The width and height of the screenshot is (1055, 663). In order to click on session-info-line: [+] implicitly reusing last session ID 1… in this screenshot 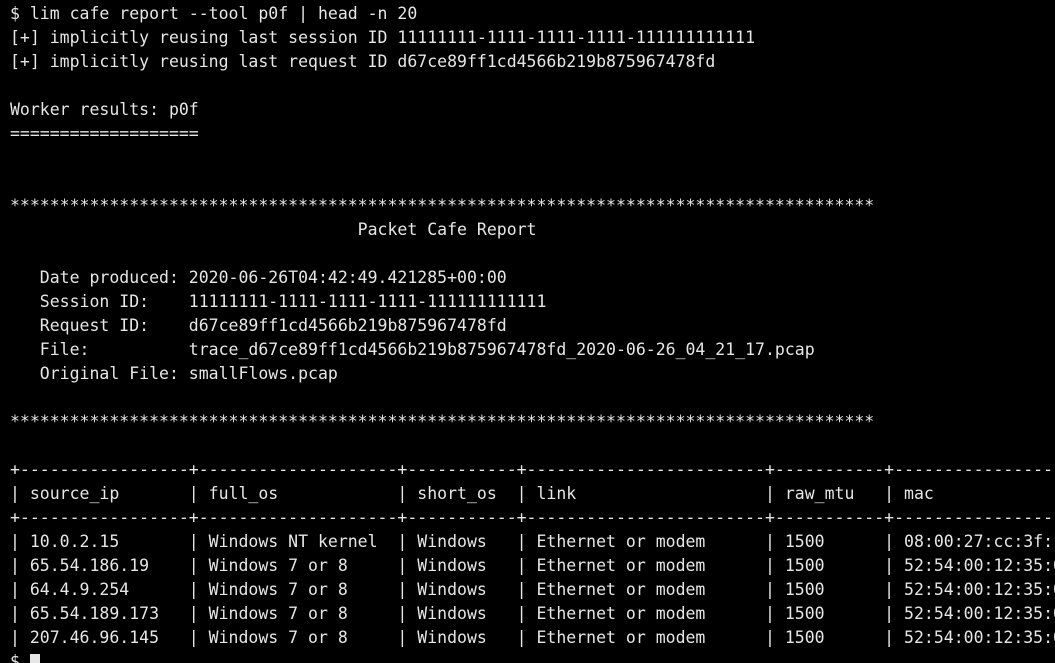, I will do `click(383, 37)`.